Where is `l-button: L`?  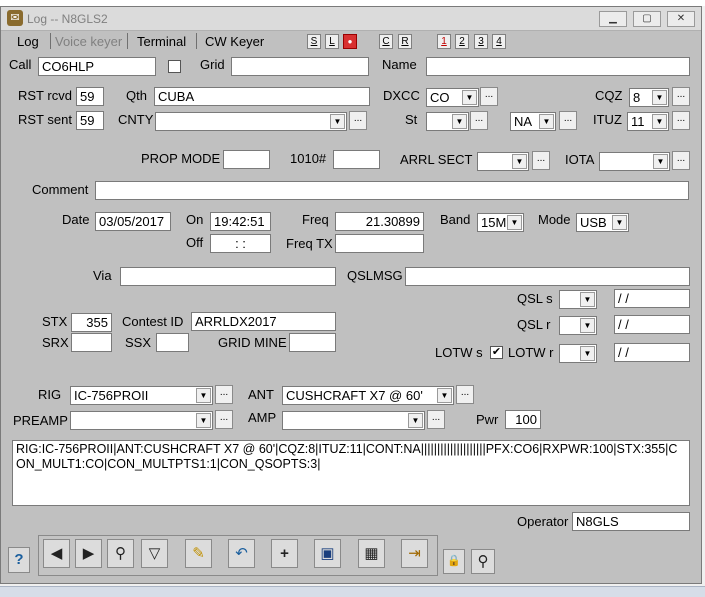
l-button: L is located at coordinates (332, 41).